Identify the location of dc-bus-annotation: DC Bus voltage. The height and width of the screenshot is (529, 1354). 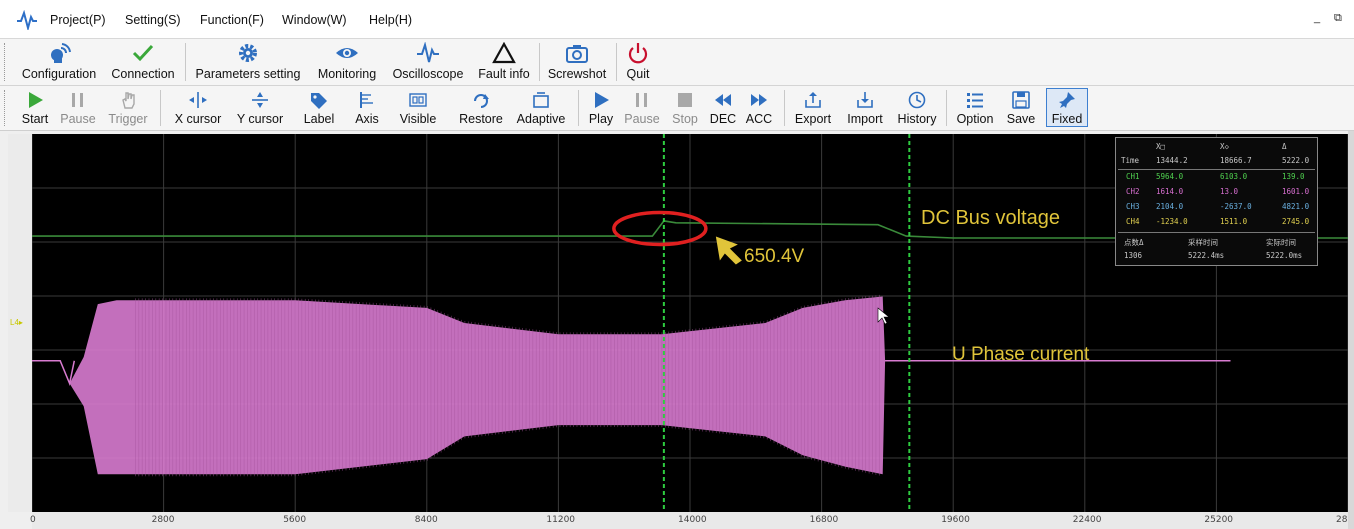
(990, 218).